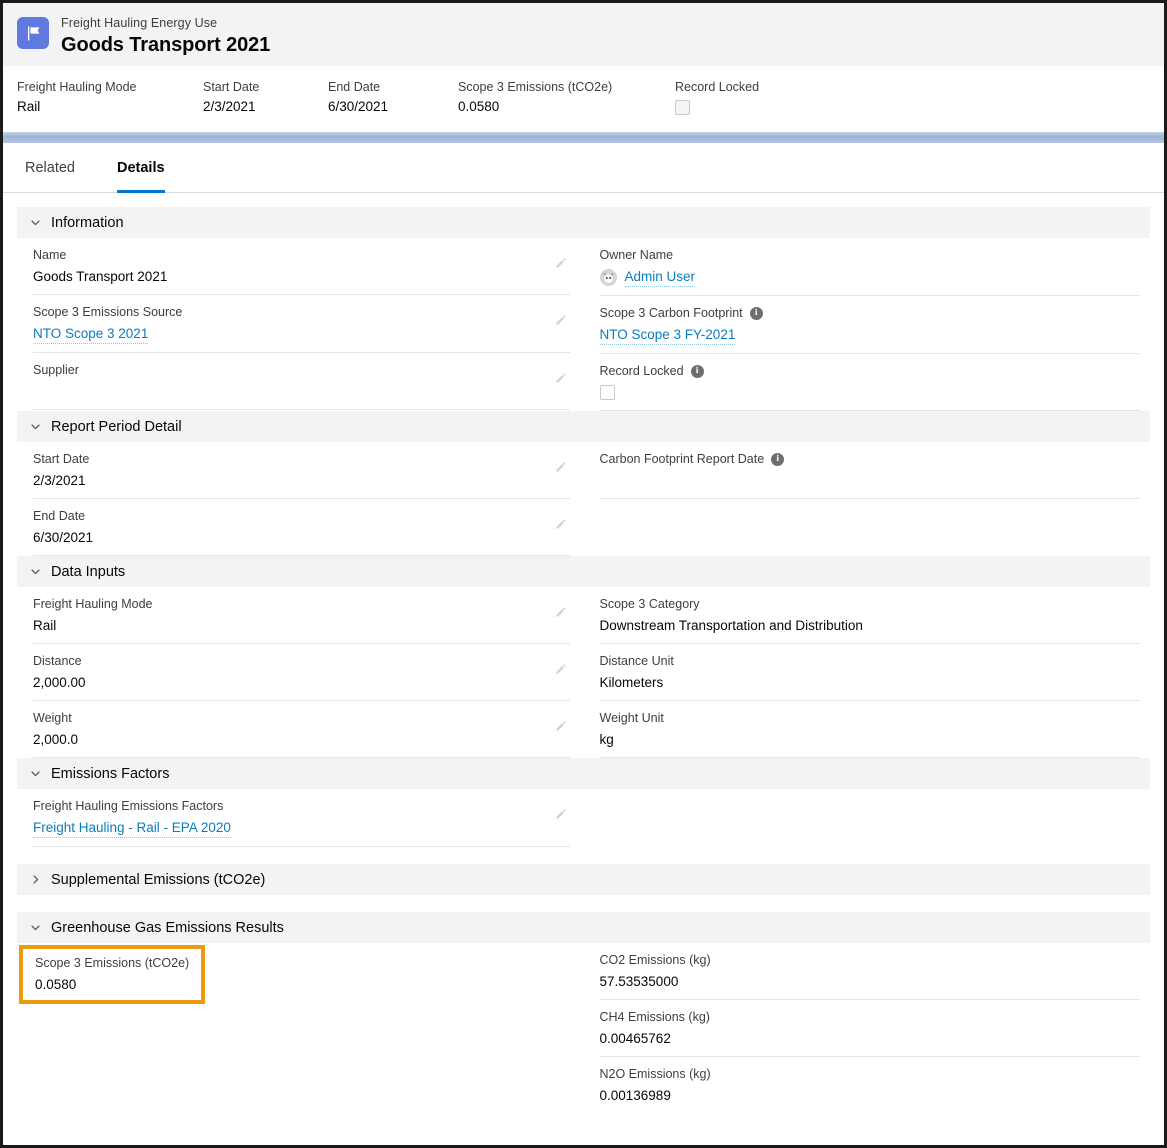  What do you see at coordinates (655, 960) in the screenshot?
I see `field-label: CO2 Emissions (kg)` at bounding box center [655, 960].